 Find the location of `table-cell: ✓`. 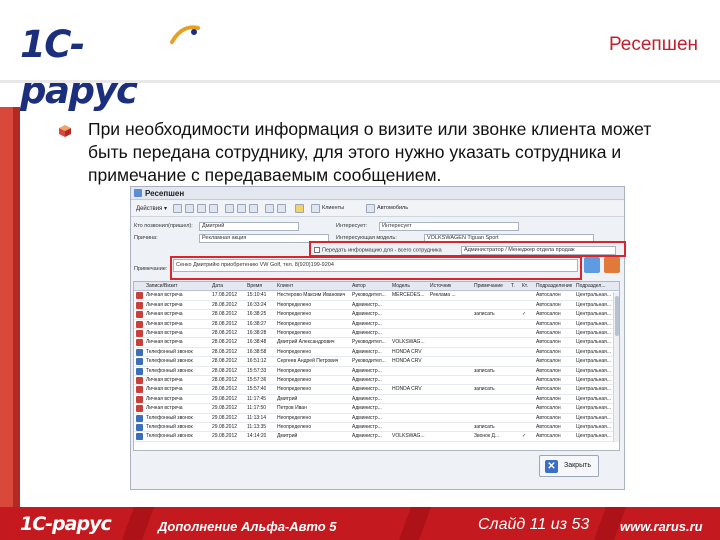

table-cell: ✓ is located at coordinates (524, 314).